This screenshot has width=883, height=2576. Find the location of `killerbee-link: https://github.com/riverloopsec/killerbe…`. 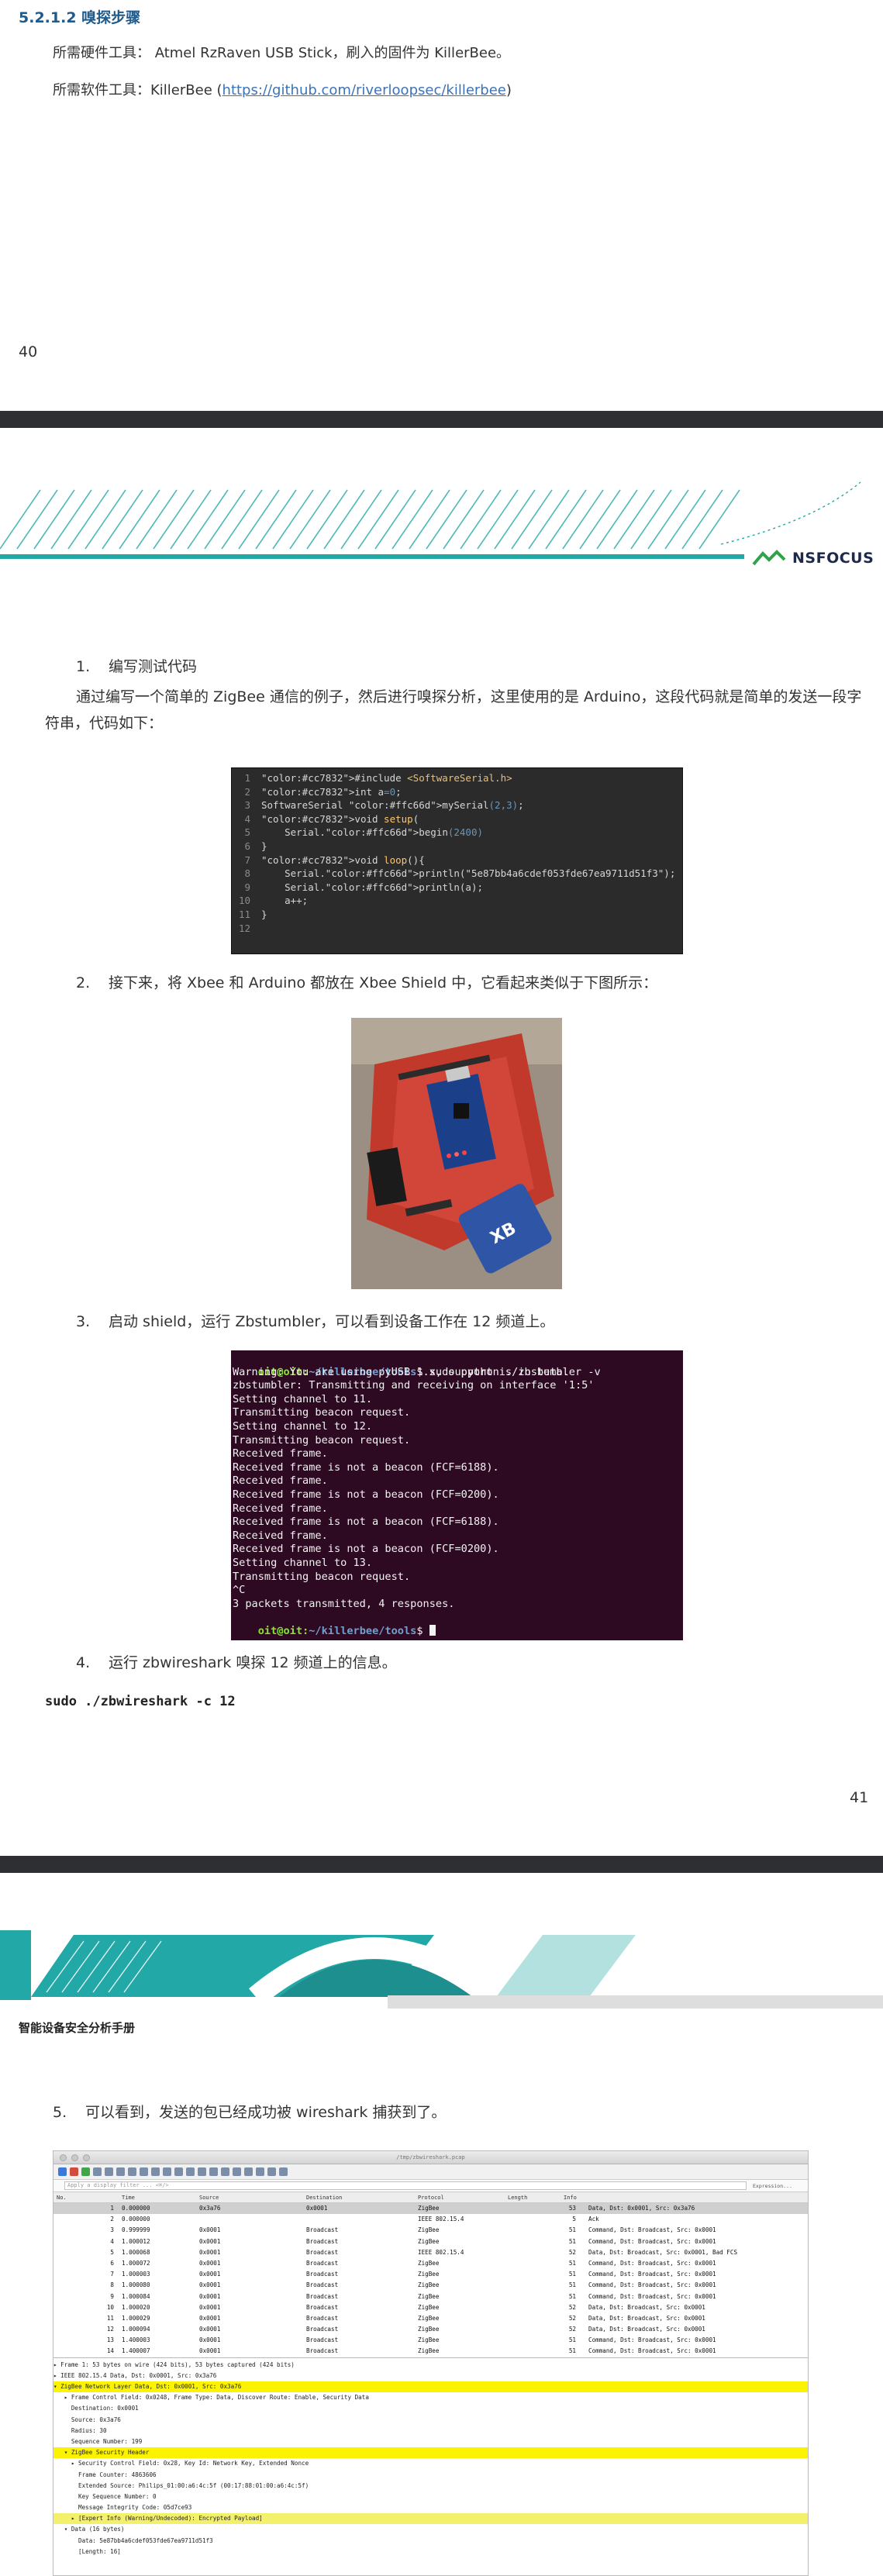

killerbee-link: https://github.com/riverloopsec/killerbe… is located at coordinates (364, 90).